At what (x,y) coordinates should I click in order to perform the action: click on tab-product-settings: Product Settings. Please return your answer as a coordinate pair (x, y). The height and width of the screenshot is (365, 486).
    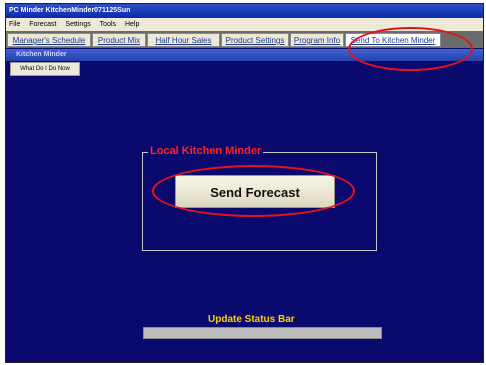
    Looking at the image, I should click on (255, 40).